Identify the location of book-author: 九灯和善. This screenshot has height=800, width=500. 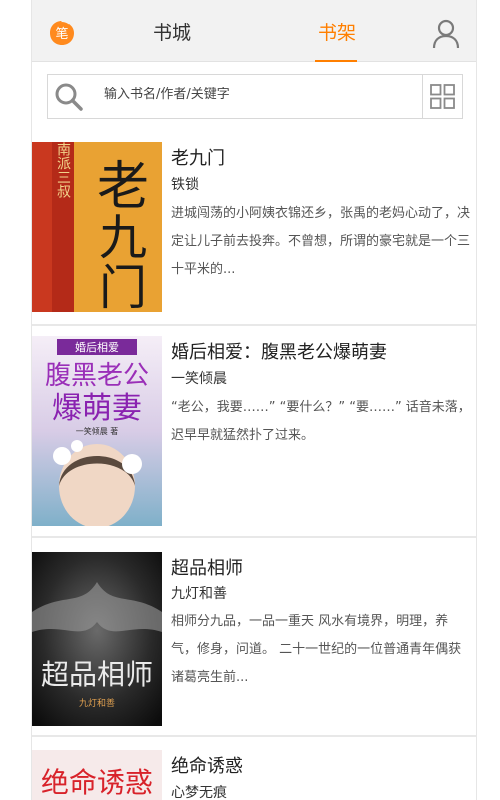
(199, 594).